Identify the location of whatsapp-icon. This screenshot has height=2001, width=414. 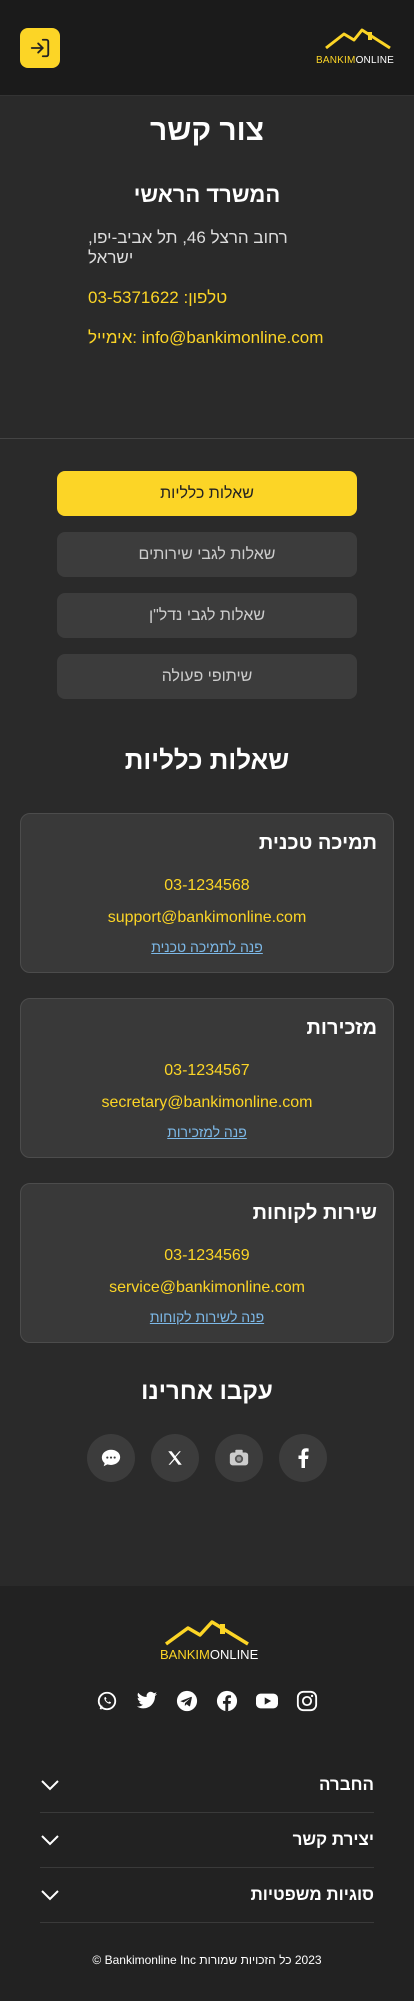
(107, 1701).